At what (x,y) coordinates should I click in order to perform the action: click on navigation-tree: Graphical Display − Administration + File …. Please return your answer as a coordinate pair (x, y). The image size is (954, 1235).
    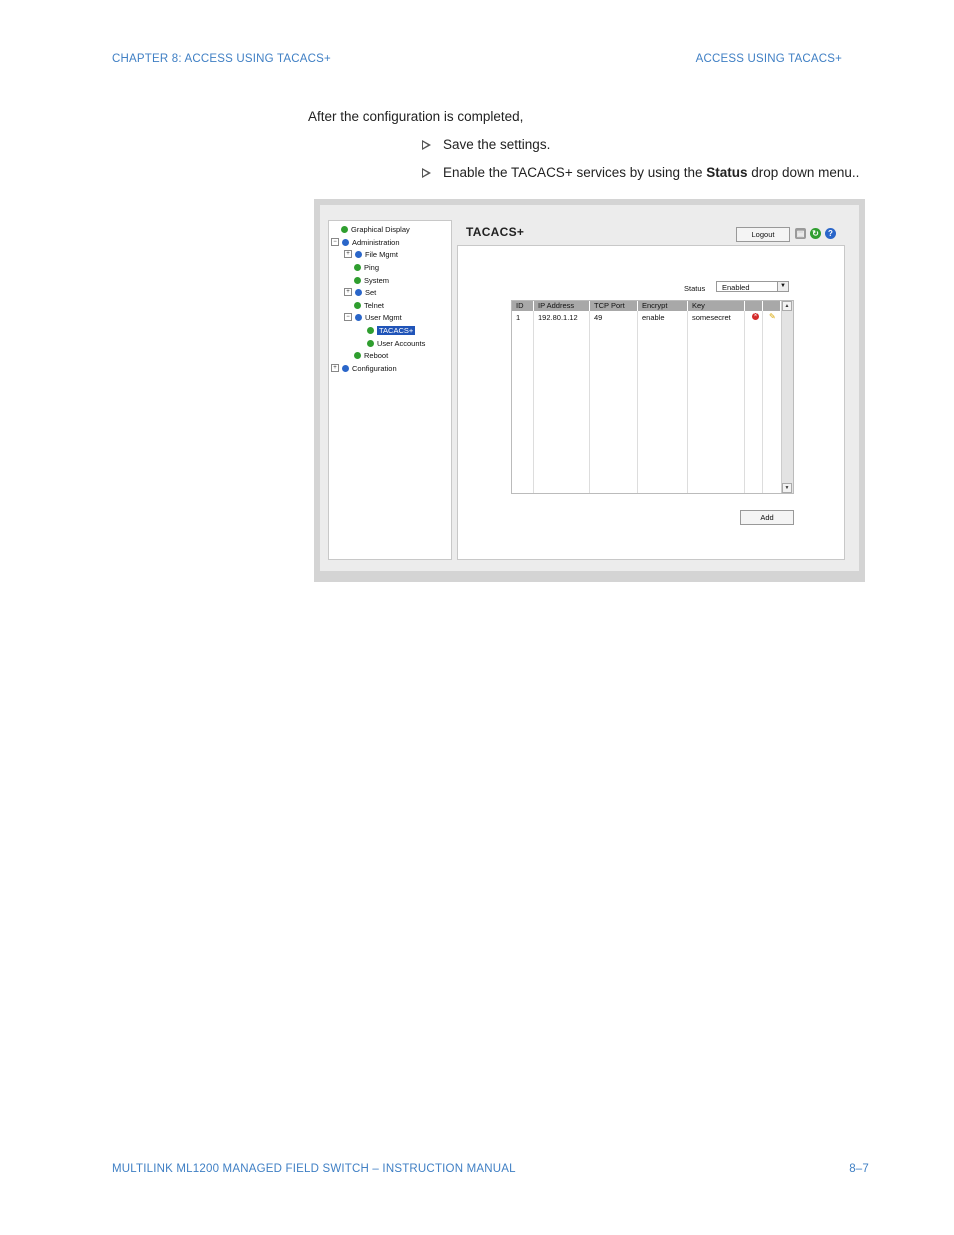
    Looking at the image, I should click on (390, 390).